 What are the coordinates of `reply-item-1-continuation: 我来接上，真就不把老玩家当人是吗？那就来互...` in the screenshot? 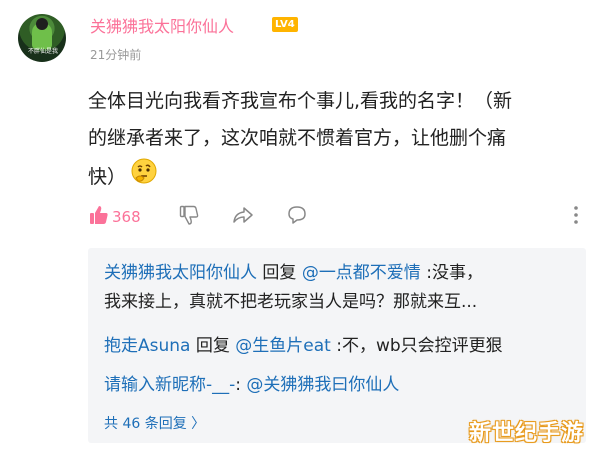 It's located at (291, 302).